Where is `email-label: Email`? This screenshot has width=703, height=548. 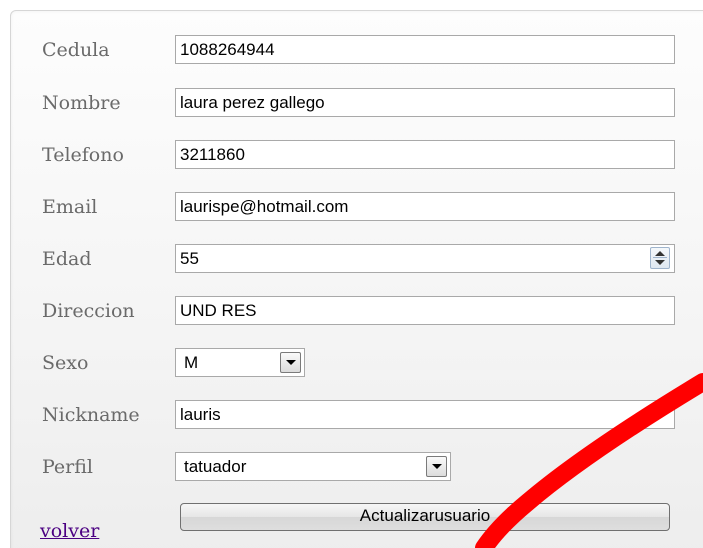 email-label: Email is located at coordinates (70, 207).